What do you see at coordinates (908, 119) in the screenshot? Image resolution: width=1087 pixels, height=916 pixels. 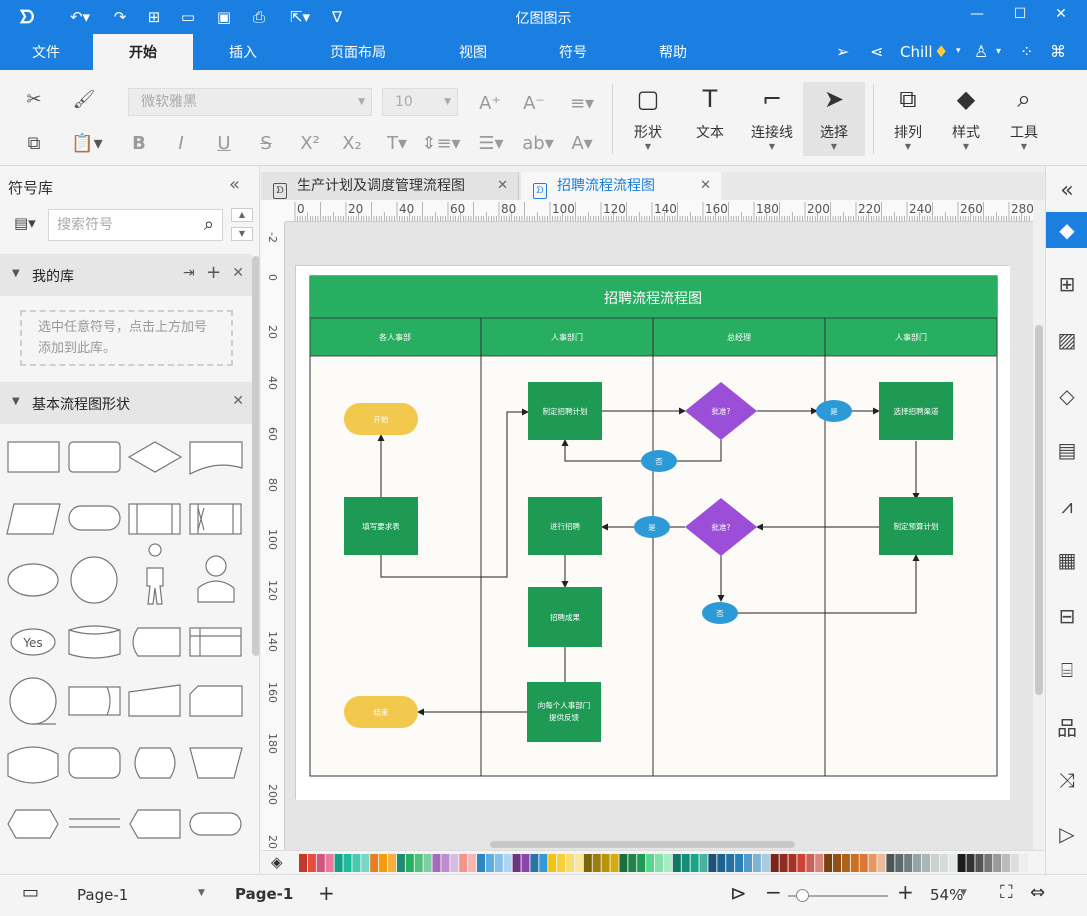 I see `arrange-button: ⧉ 排列 ▼` at bounding box center [908, 119].